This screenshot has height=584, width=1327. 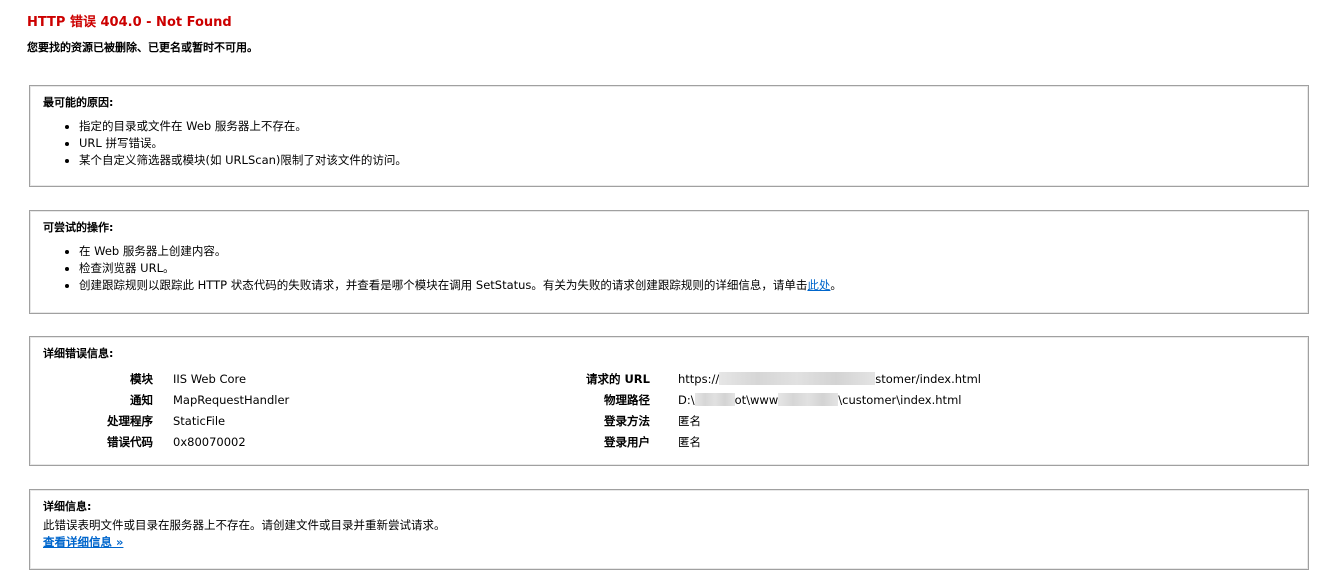 What do you see at coordinates (166, 400) in the screenshot?
I see `detail-row-notification: 通知 MapRequestHandler` at bounding box center [166, 400].